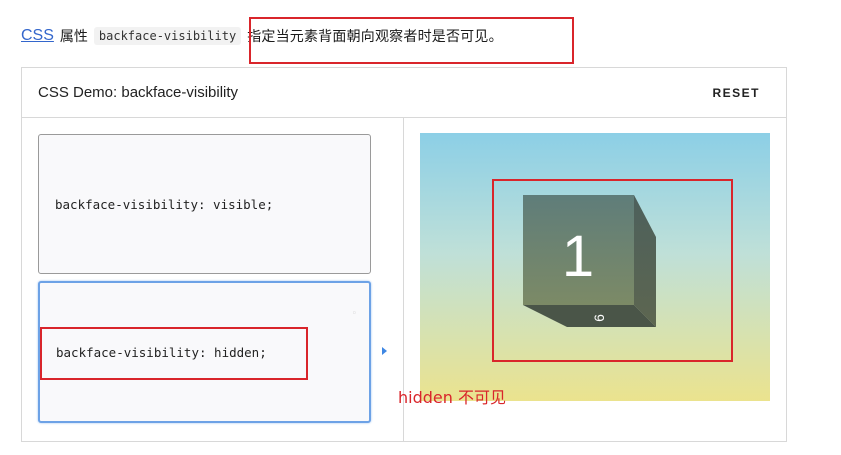  What do you see at coordinates (404, 93) in the screenshot?
I see `demo-header: CSS Demo: backface-visibility RESET` at bounding box center [404, 93].